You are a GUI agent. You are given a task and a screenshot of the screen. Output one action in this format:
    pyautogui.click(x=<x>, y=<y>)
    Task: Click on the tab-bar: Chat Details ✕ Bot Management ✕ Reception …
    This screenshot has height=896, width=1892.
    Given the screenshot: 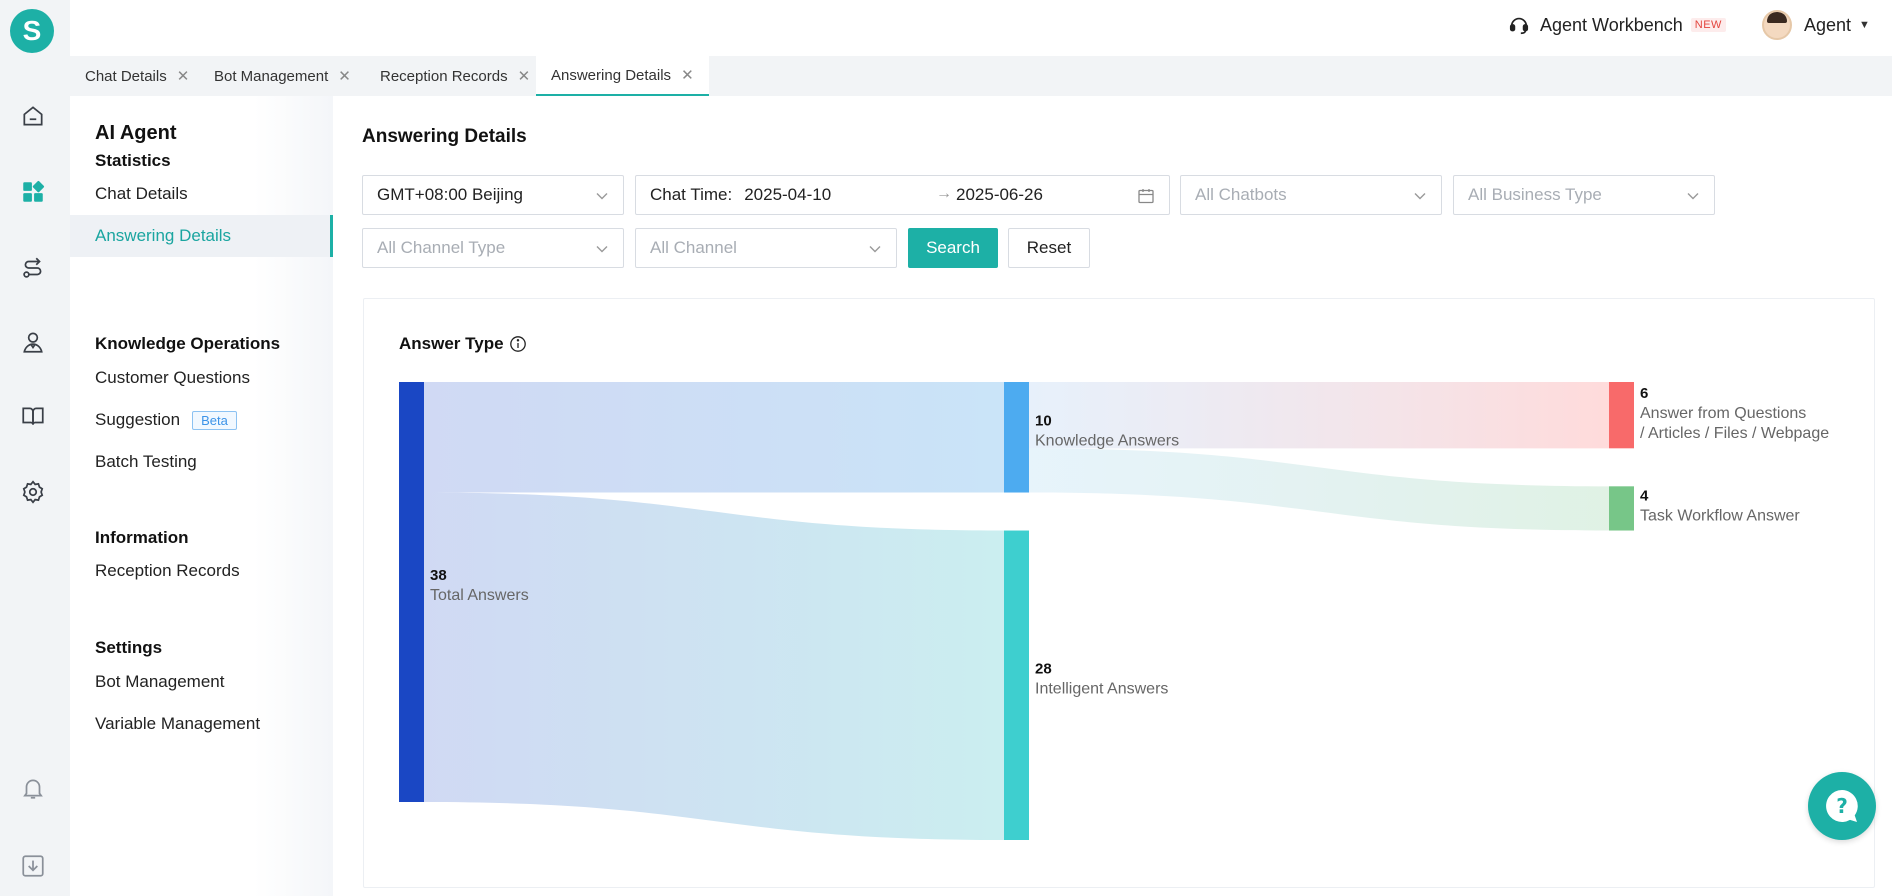 What is the action you would take?
    pyautogui.click(x=981, y=76)
    